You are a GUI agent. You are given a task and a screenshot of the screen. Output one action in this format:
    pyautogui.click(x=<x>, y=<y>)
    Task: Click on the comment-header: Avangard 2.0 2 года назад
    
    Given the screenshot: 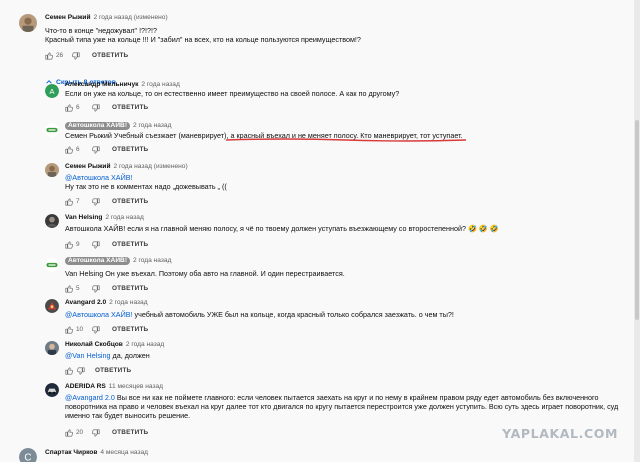 What is the action you would take?
    pyautogui.click(x=106, y=303)
    